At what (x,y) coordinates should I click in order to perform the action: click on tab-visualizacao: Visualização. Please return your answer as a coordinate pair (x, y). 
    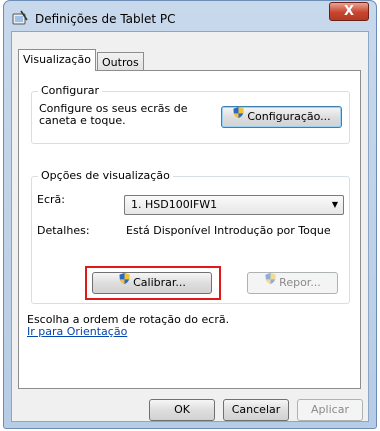
    Looking at the image, I should click on (57, 60).